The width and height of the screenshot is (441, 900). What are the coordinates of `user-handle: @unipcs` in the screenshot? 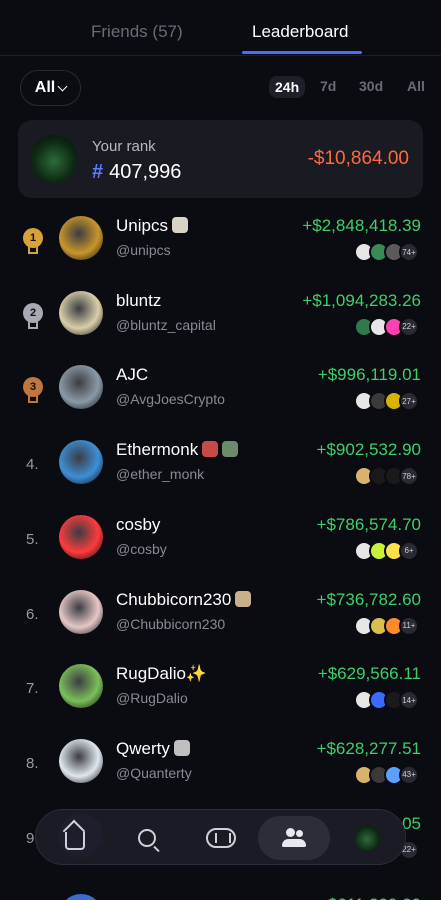 It's located at (143, 250).